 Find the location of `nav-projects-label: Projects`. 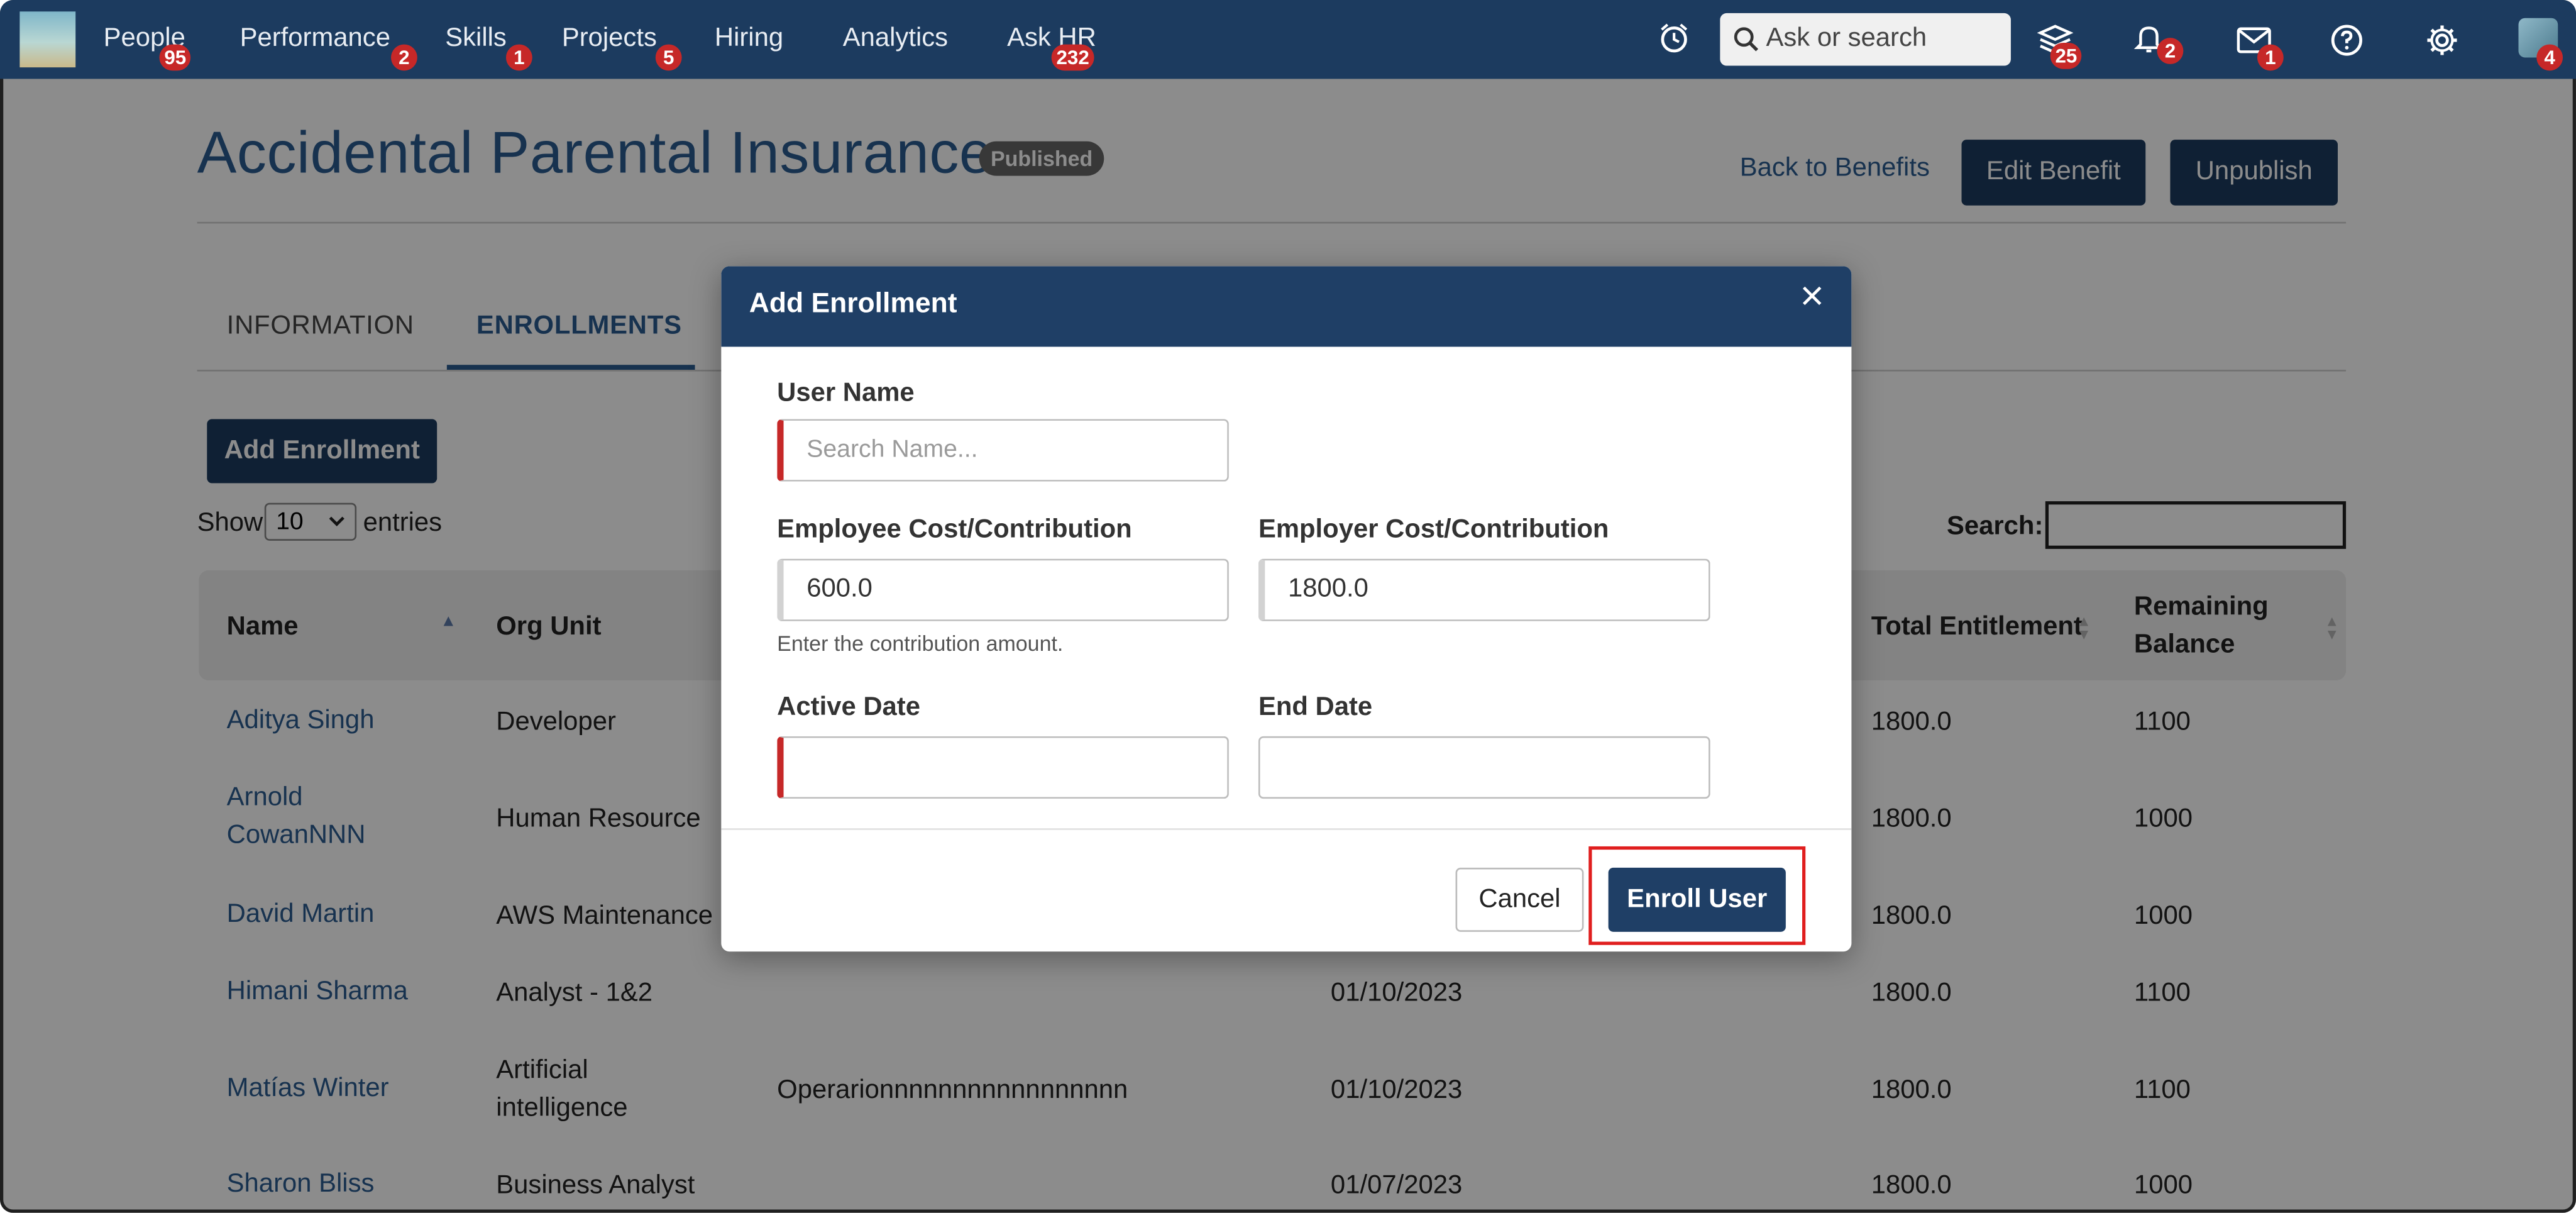

nav-projects-label: Projects is located at coordinates (609, 39).